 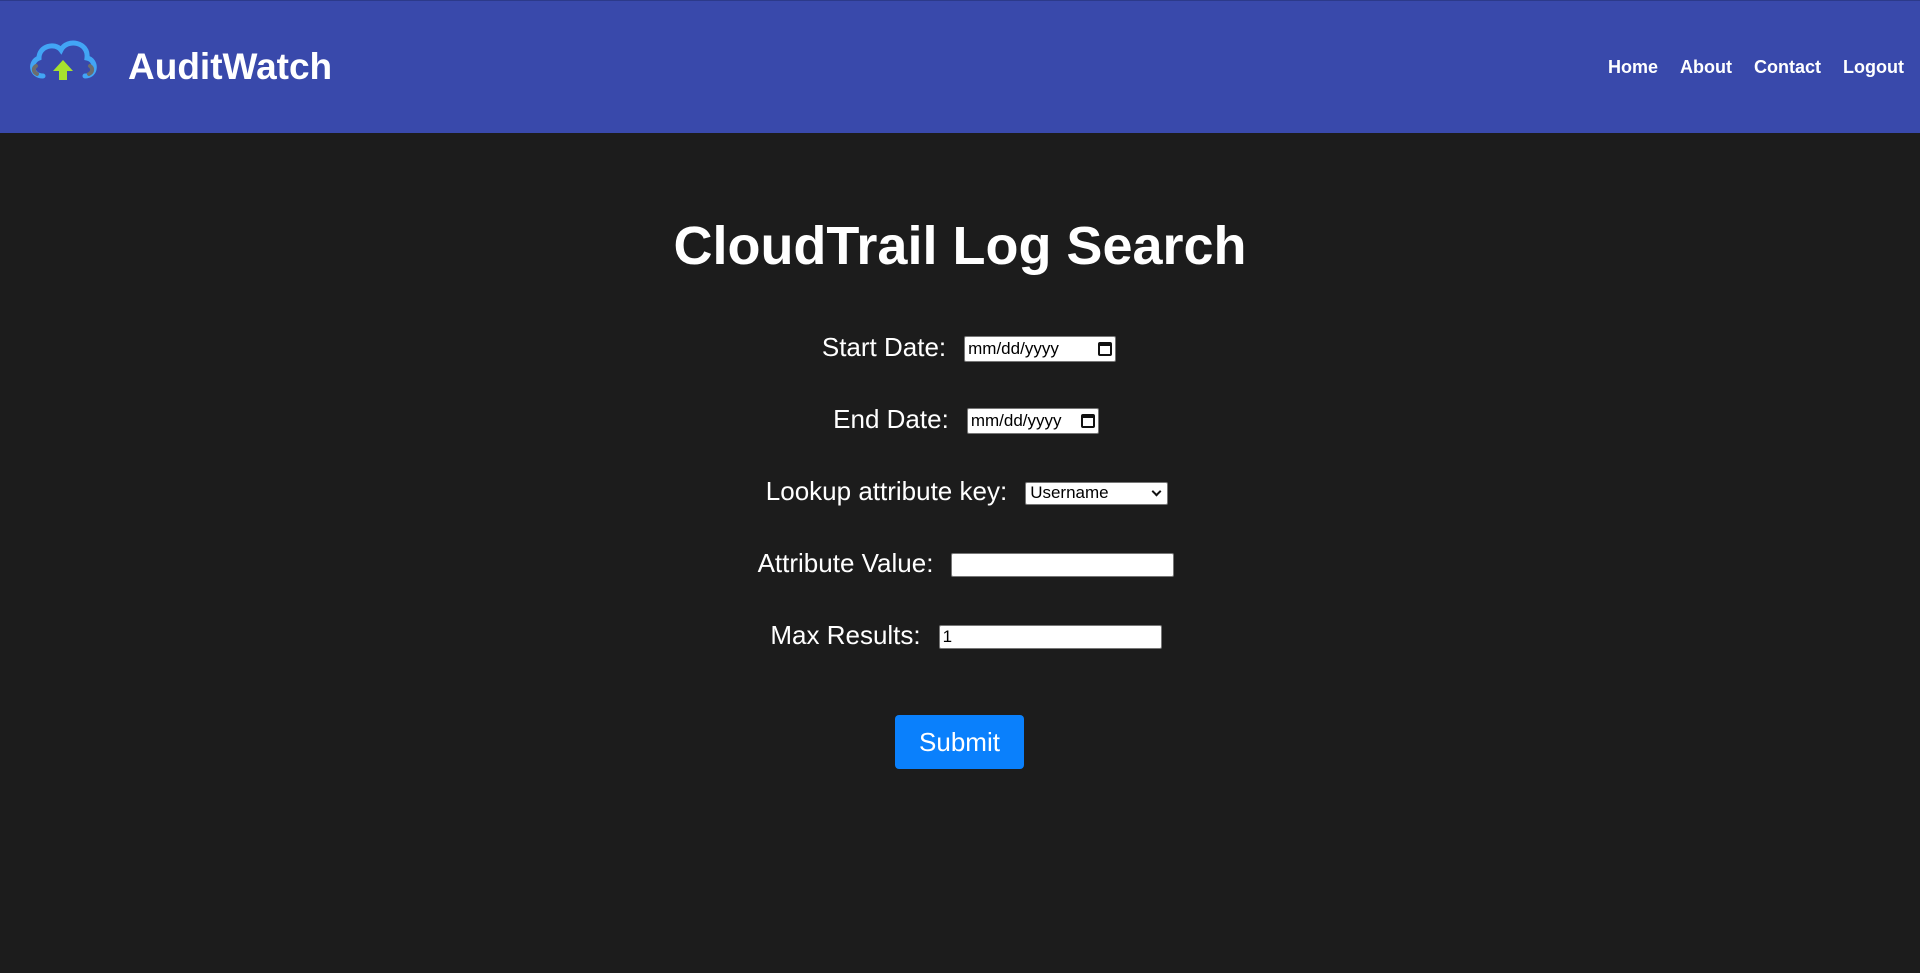 I want to click on nav-links: Home About Contact Logout, so click(x=1756, y=67).